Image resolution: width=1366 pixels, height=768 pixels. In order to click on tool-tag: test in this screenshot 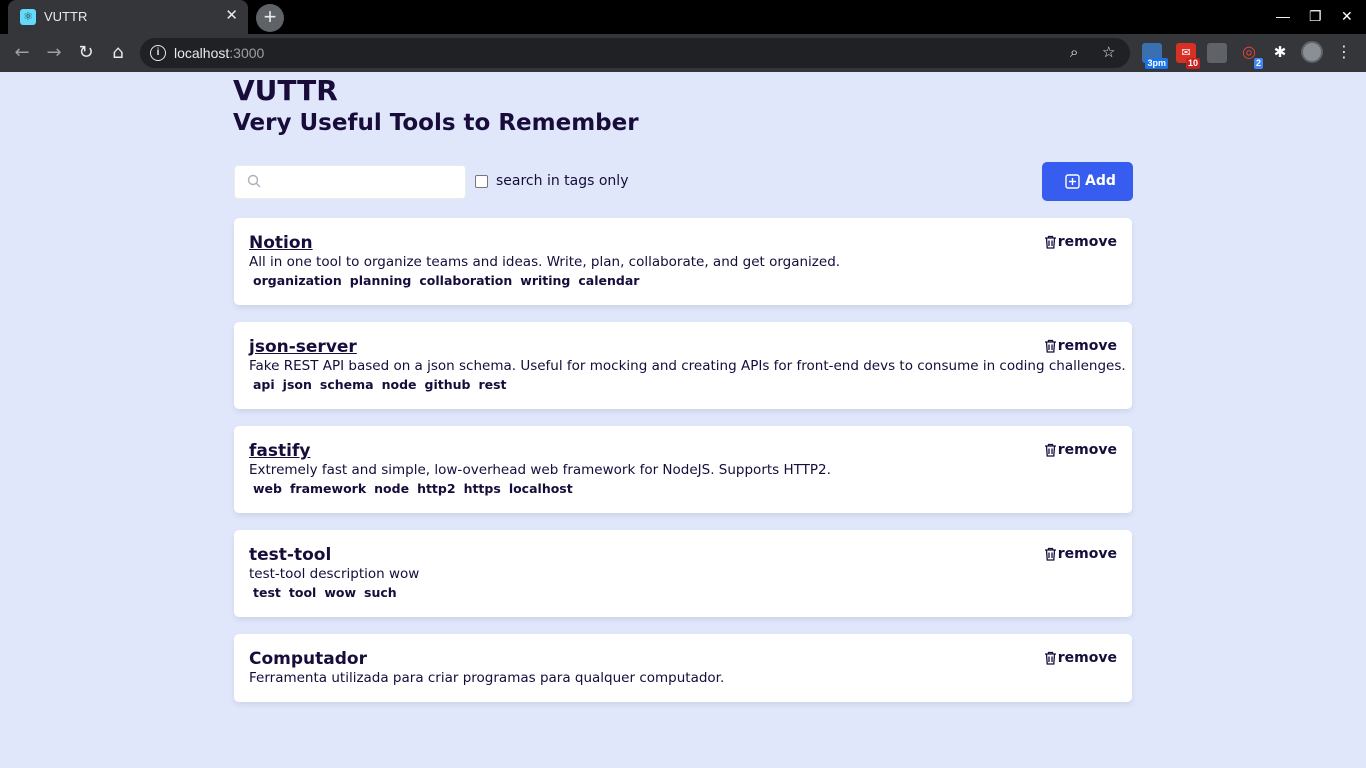, I will do `click(267, 592)`.